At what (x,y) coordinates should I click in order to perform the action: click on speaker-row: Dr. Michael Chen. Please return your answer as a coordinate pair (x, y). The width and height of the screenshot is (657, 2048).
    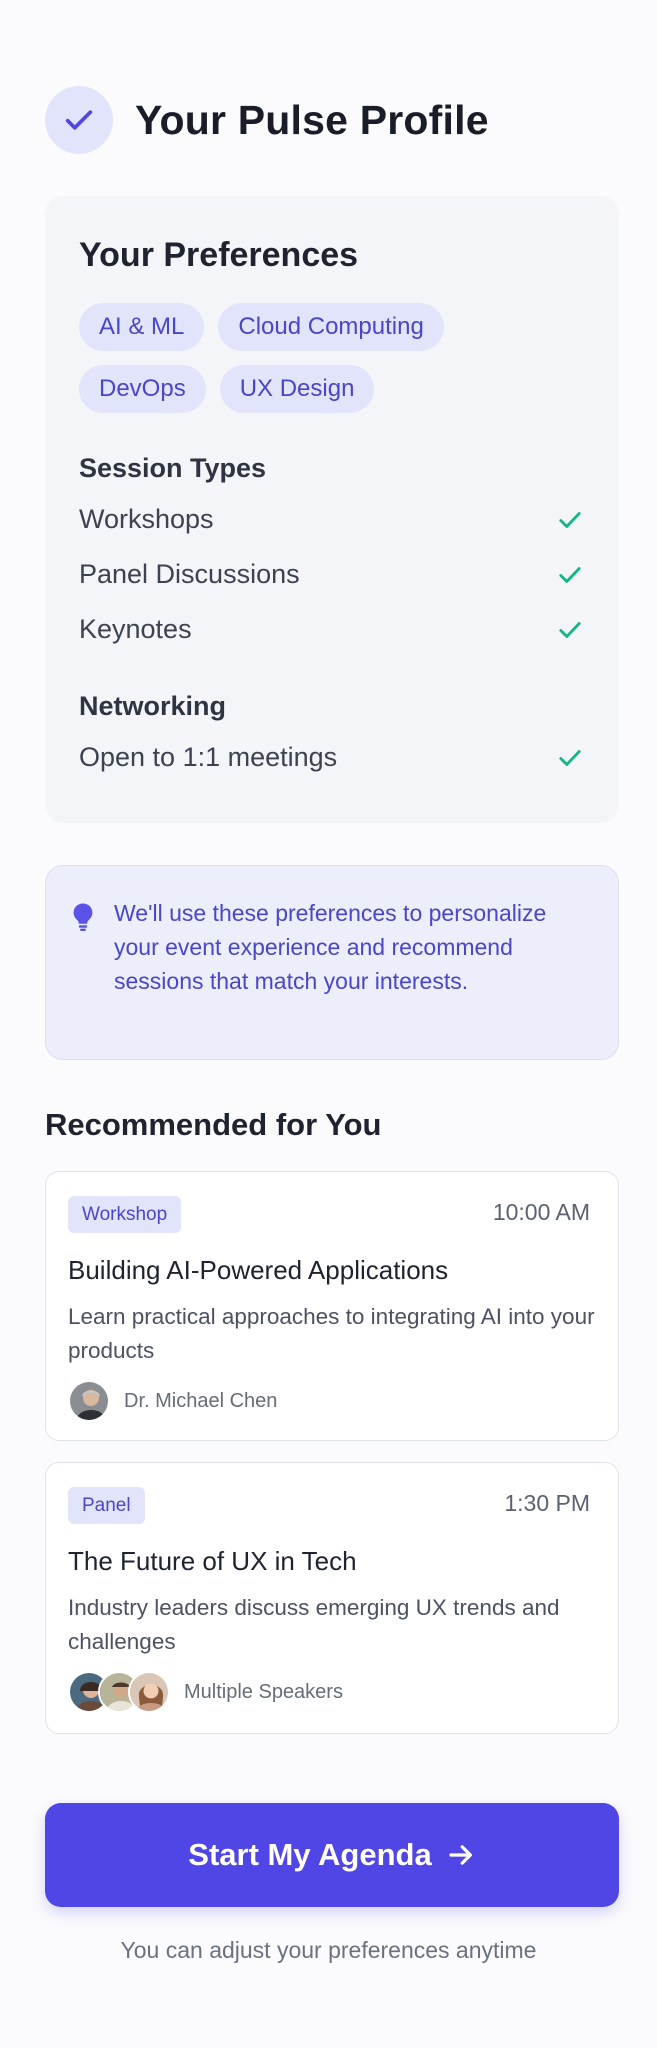
    Looking at the image, I should click on (332, 1401).